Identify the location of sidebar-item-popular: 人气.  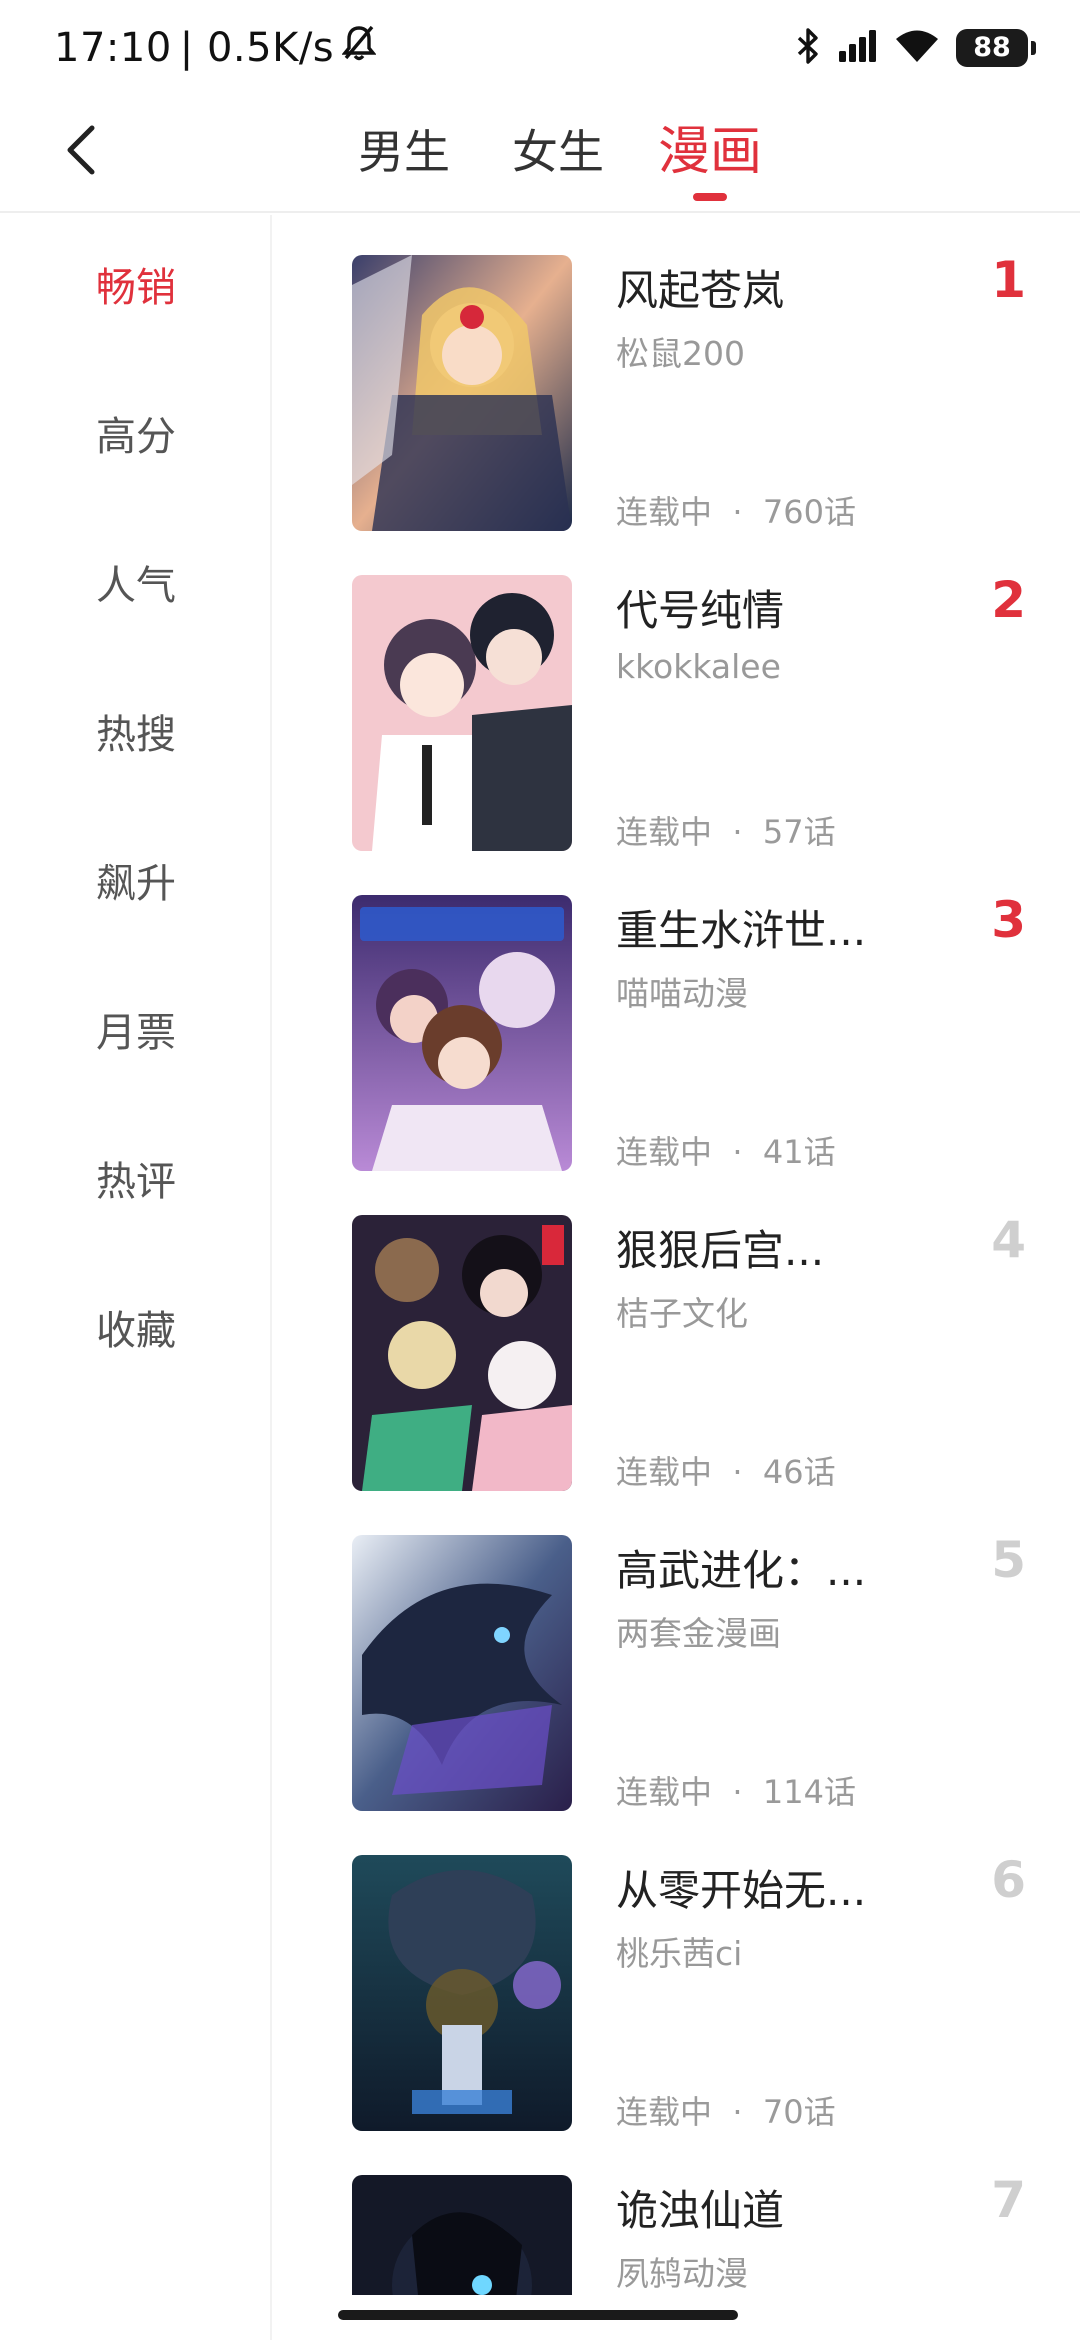
(136, 586).